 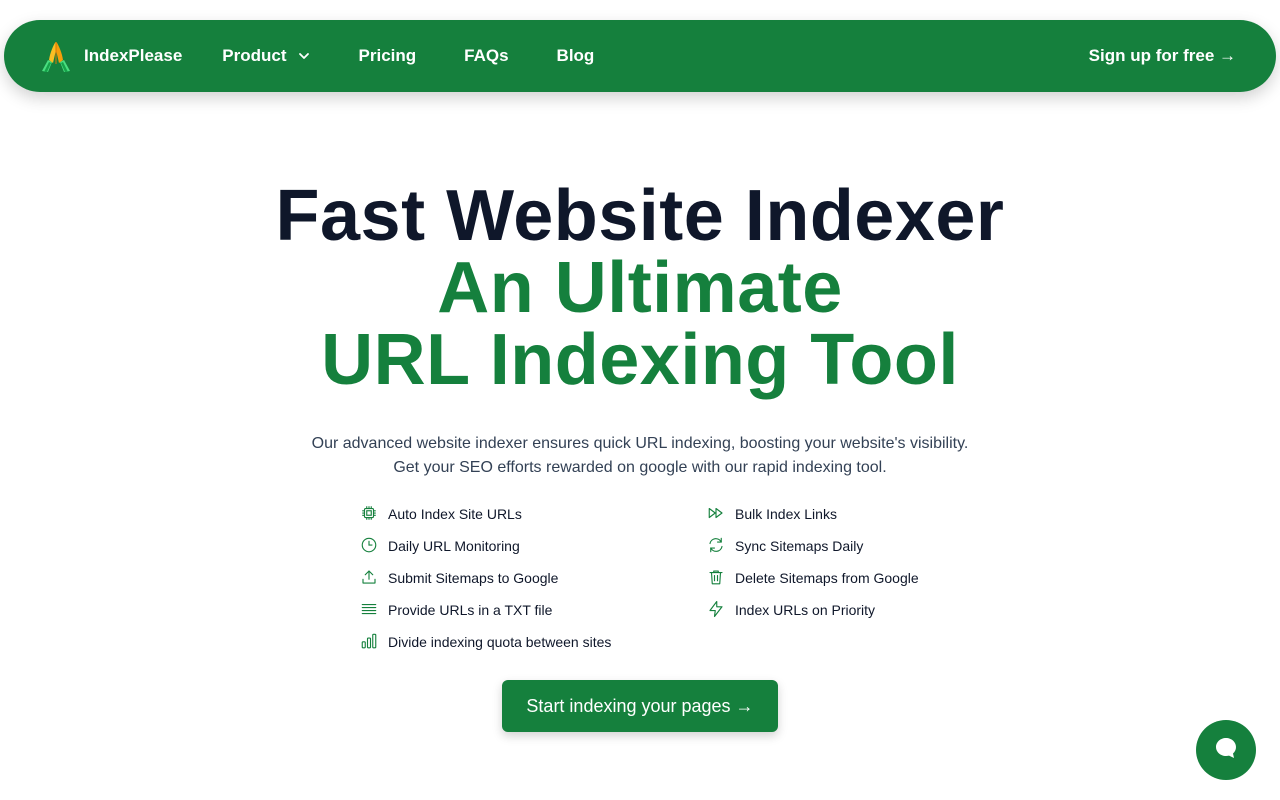 I want to click on feature-item: Index URLs on Priority, so click(x=853, y=610).